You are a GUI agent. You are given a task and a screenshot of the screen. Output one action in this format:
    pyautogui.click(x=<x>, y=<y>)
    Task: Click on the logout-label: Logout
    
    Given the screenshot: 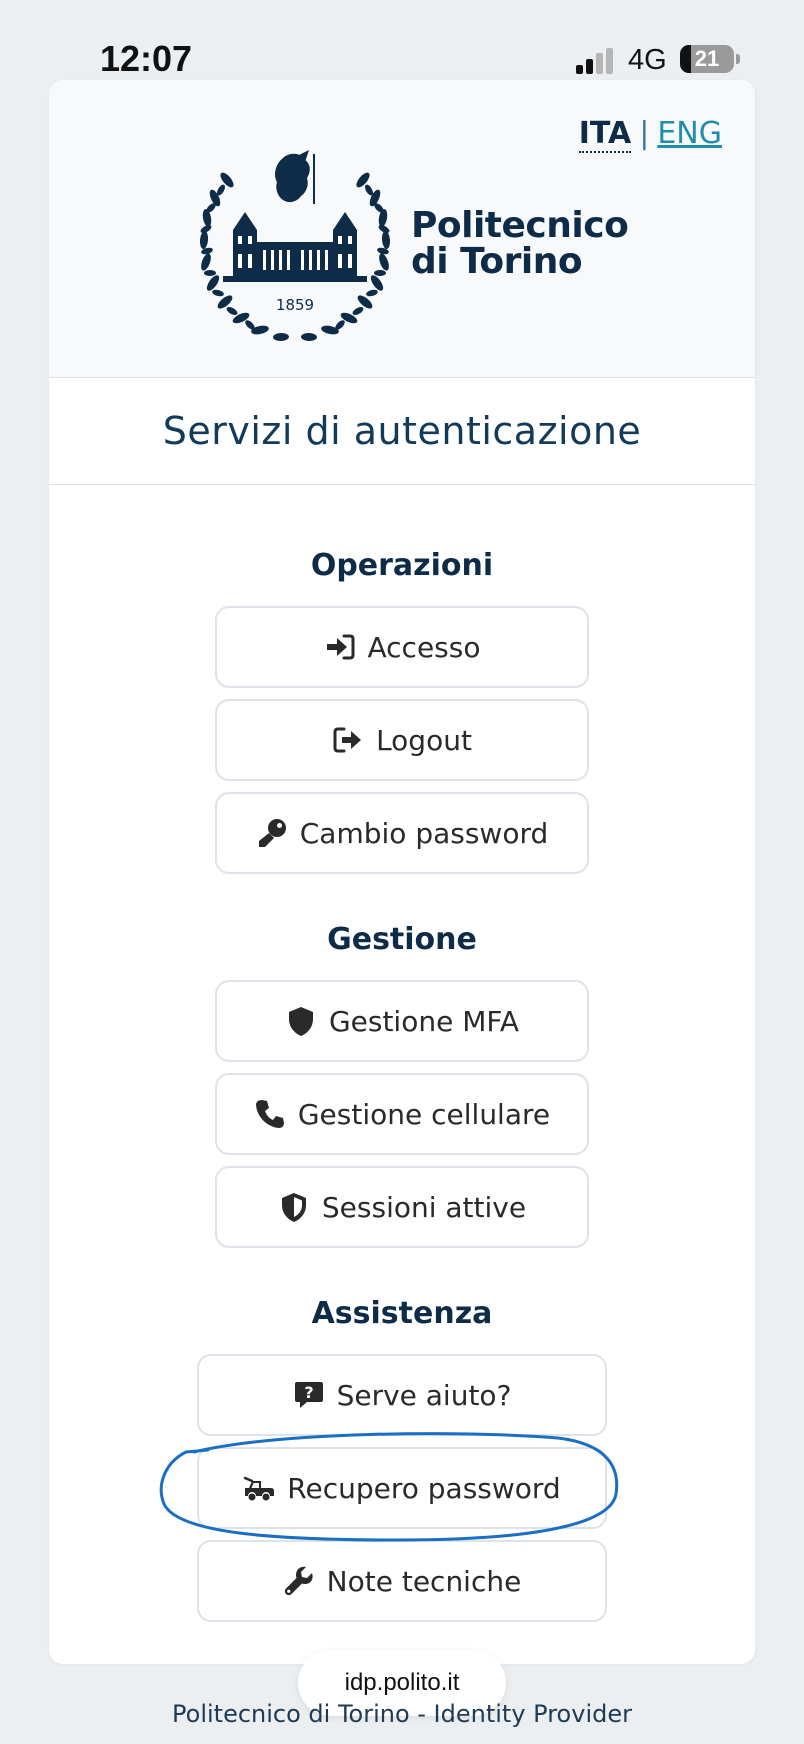 What is the action you would take?
    pyautogui.click(x=424, y=740)
    